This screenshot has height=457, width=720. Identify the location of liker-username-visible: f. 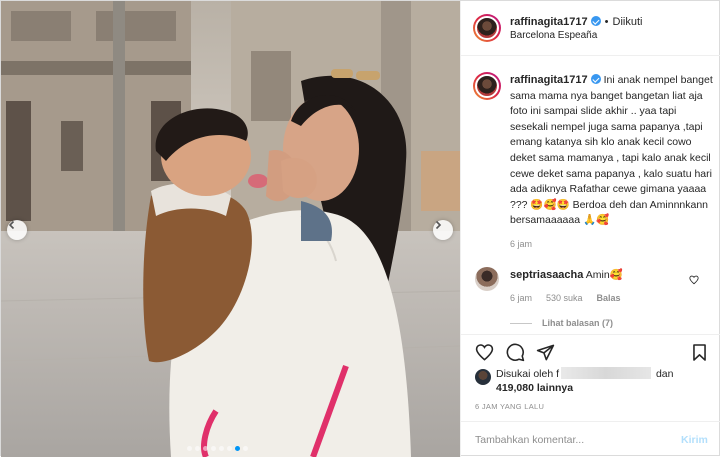
(558, 374).